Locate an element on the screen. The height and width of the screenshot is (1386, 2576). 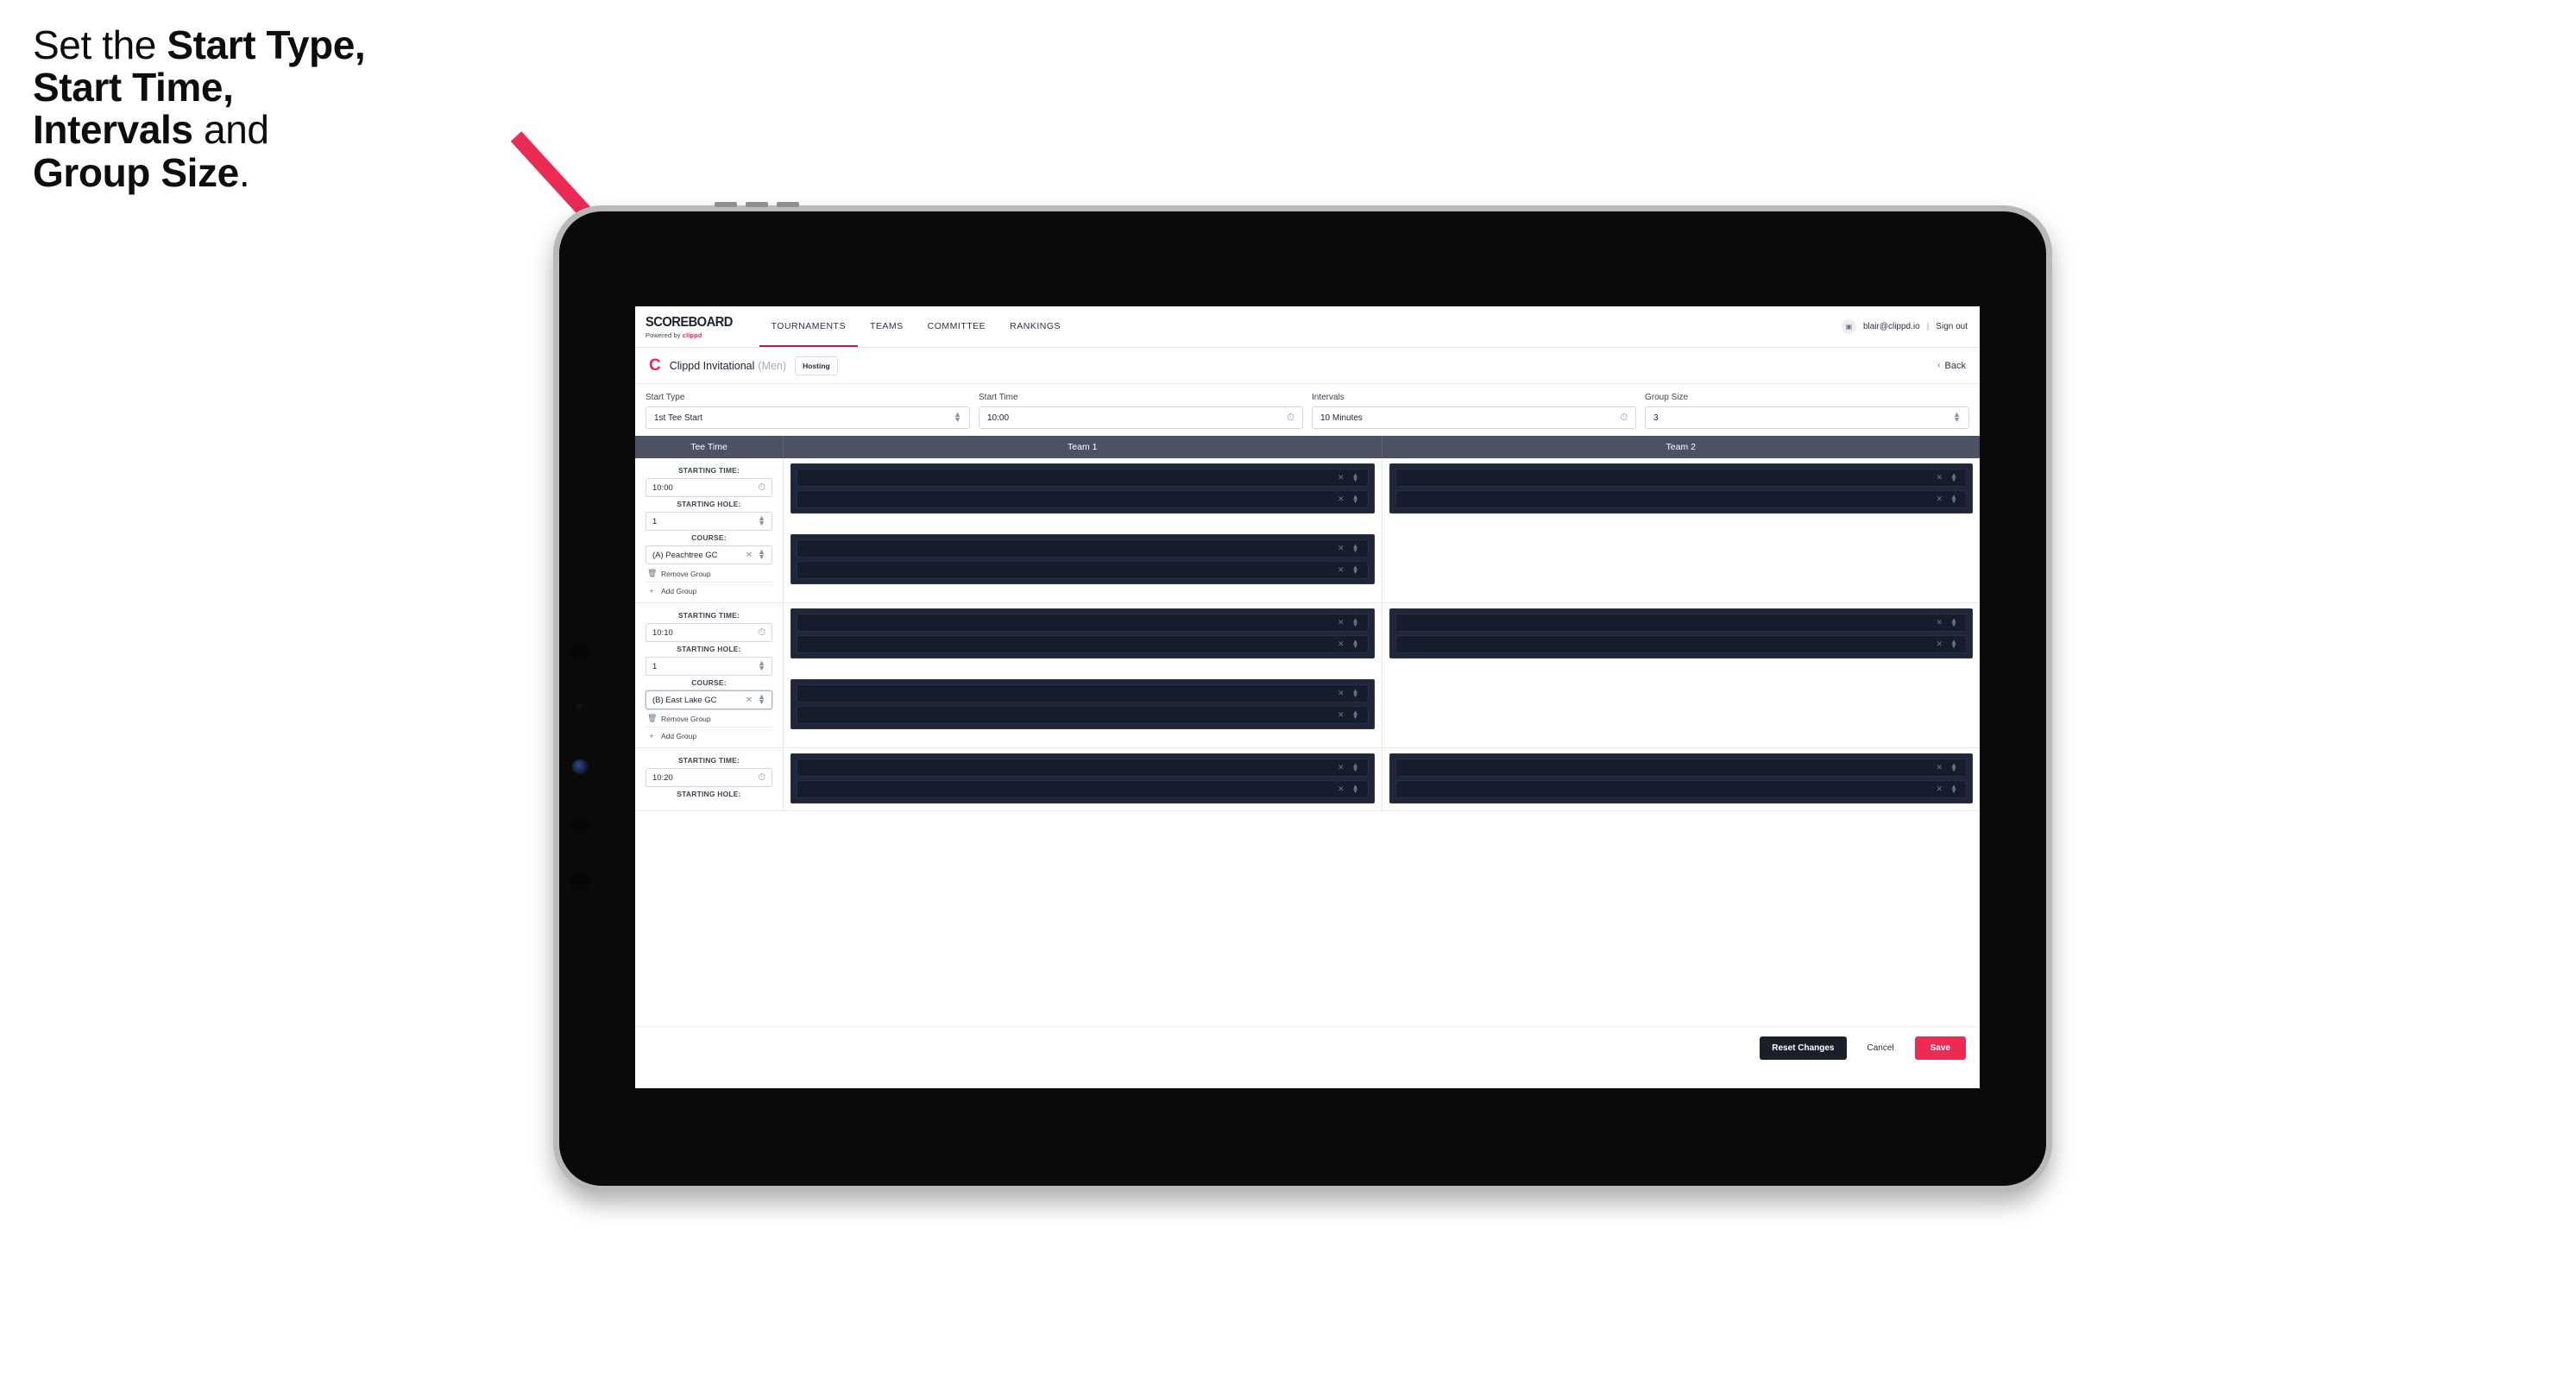
start-time-input: 10:00 ⏱ is located at coordinates (1141, 418).